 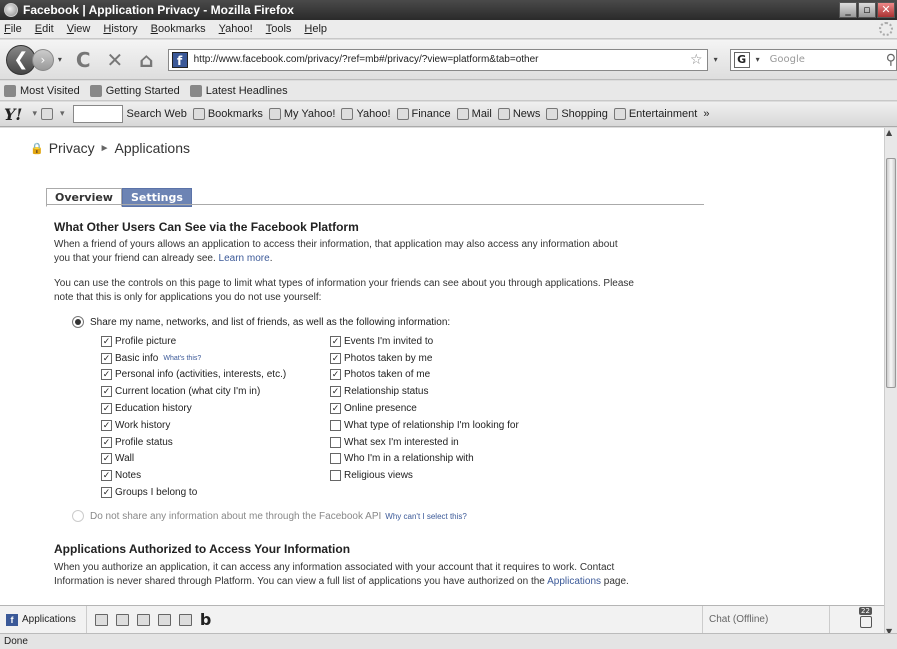 What do you see at coordinates (809, 59) in the screenshot?
I see `search-input: Google` at bounding box center [809, 59].